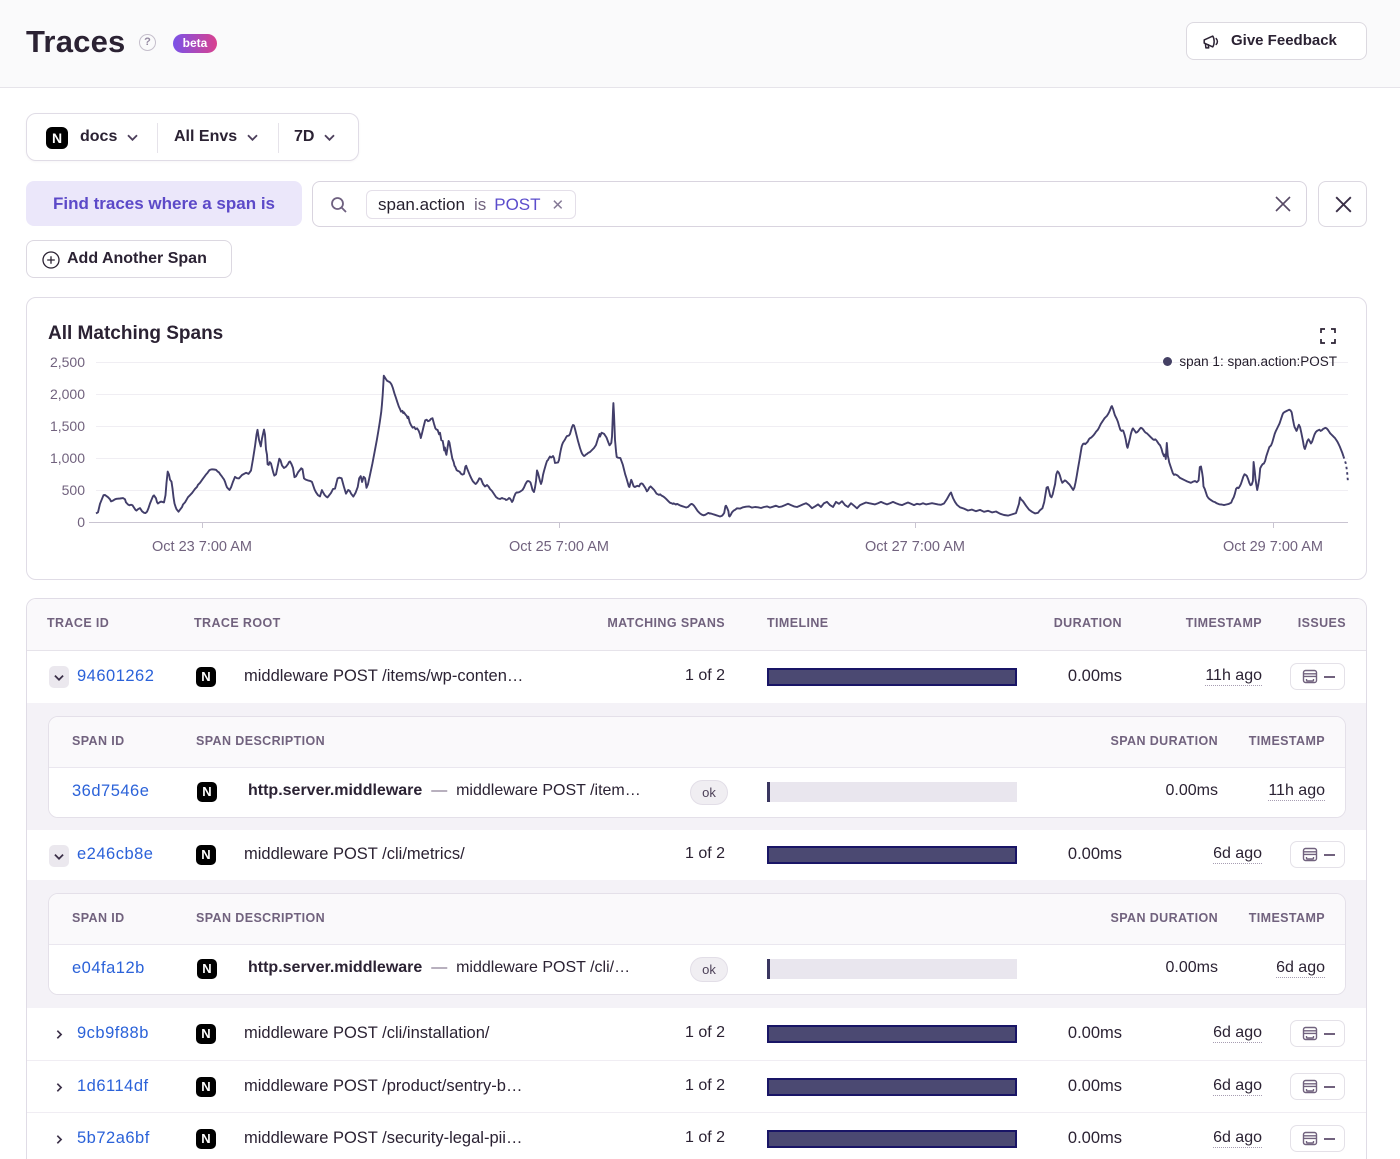  I want to click on svg-text: 2,000, so click(67, 394).